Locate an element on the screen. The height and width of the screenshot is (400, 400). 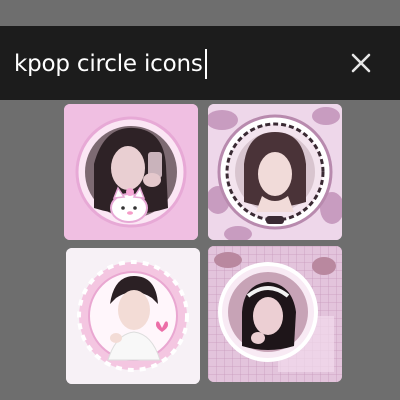
close-icon is located at coordinates (361, 63).